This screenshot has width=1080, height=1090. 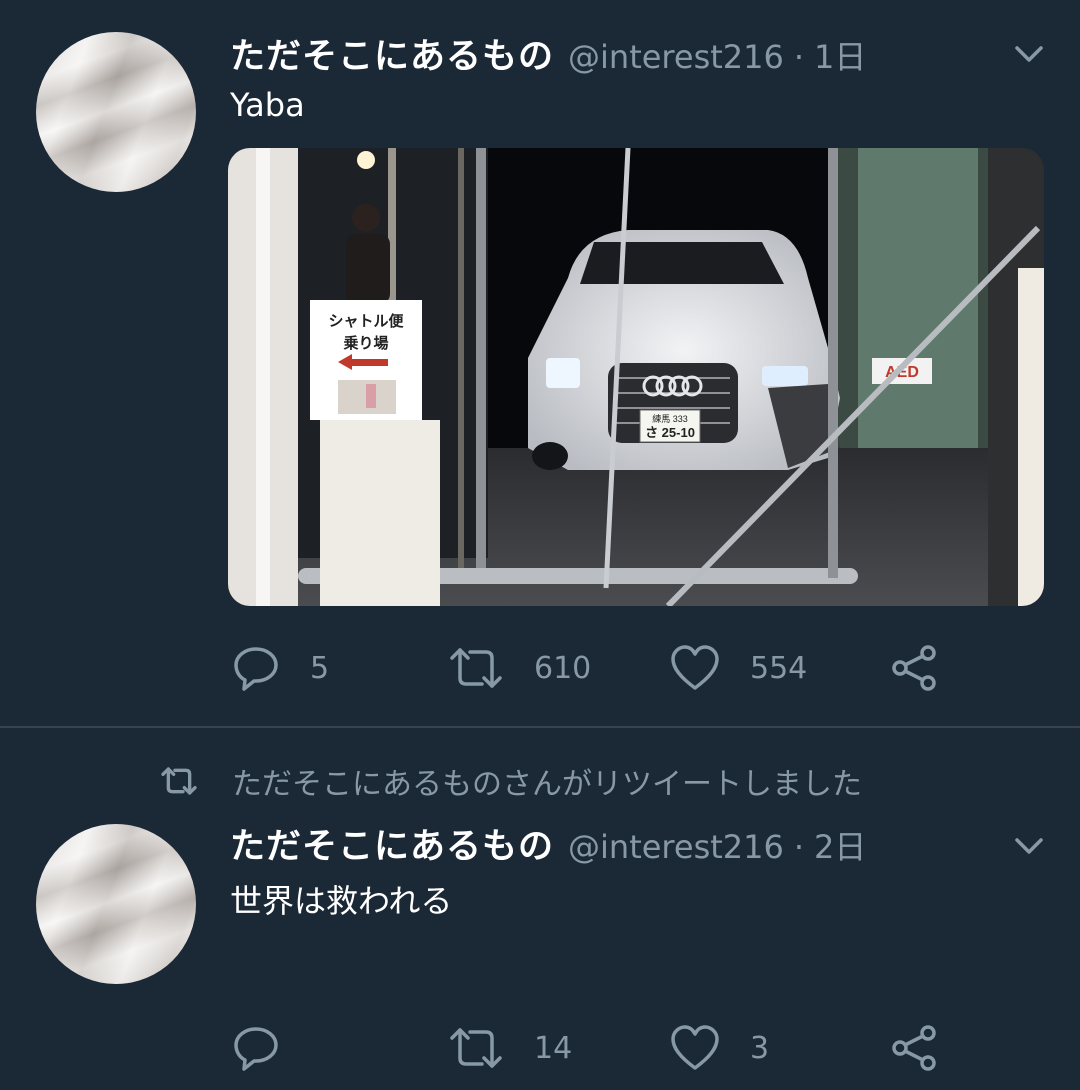 What do you see at coordinates (719, 1048) in the screenshot?
I see `like-button: 3` at bounding box center [719, 1048].